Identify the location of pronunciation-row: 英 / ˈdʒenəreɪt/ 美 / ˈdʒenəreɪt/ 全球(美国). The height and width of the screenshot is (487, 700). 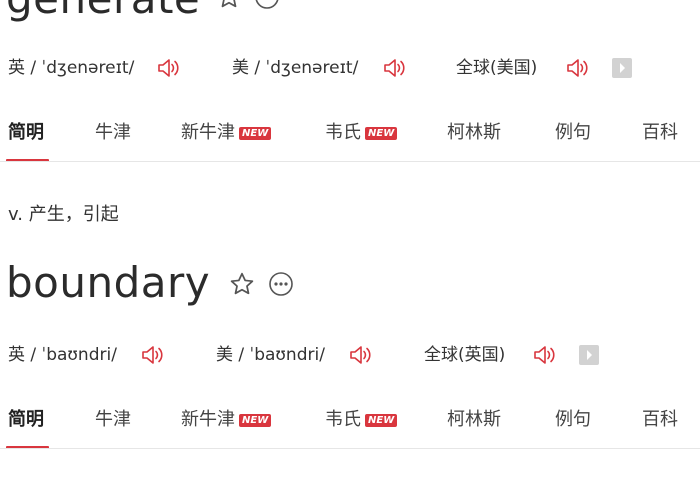
(354, 68).